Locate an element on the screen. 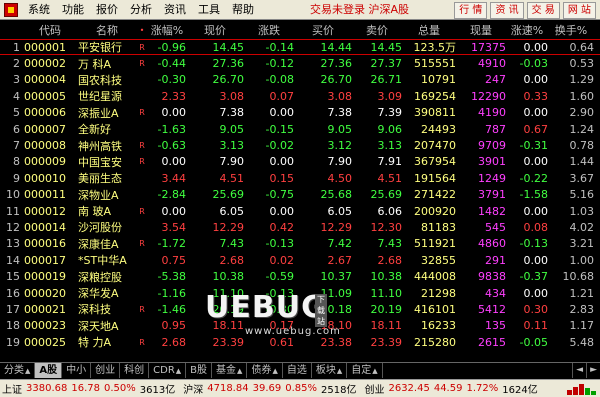  row-index: 6 is located at coordinates (16, 129).